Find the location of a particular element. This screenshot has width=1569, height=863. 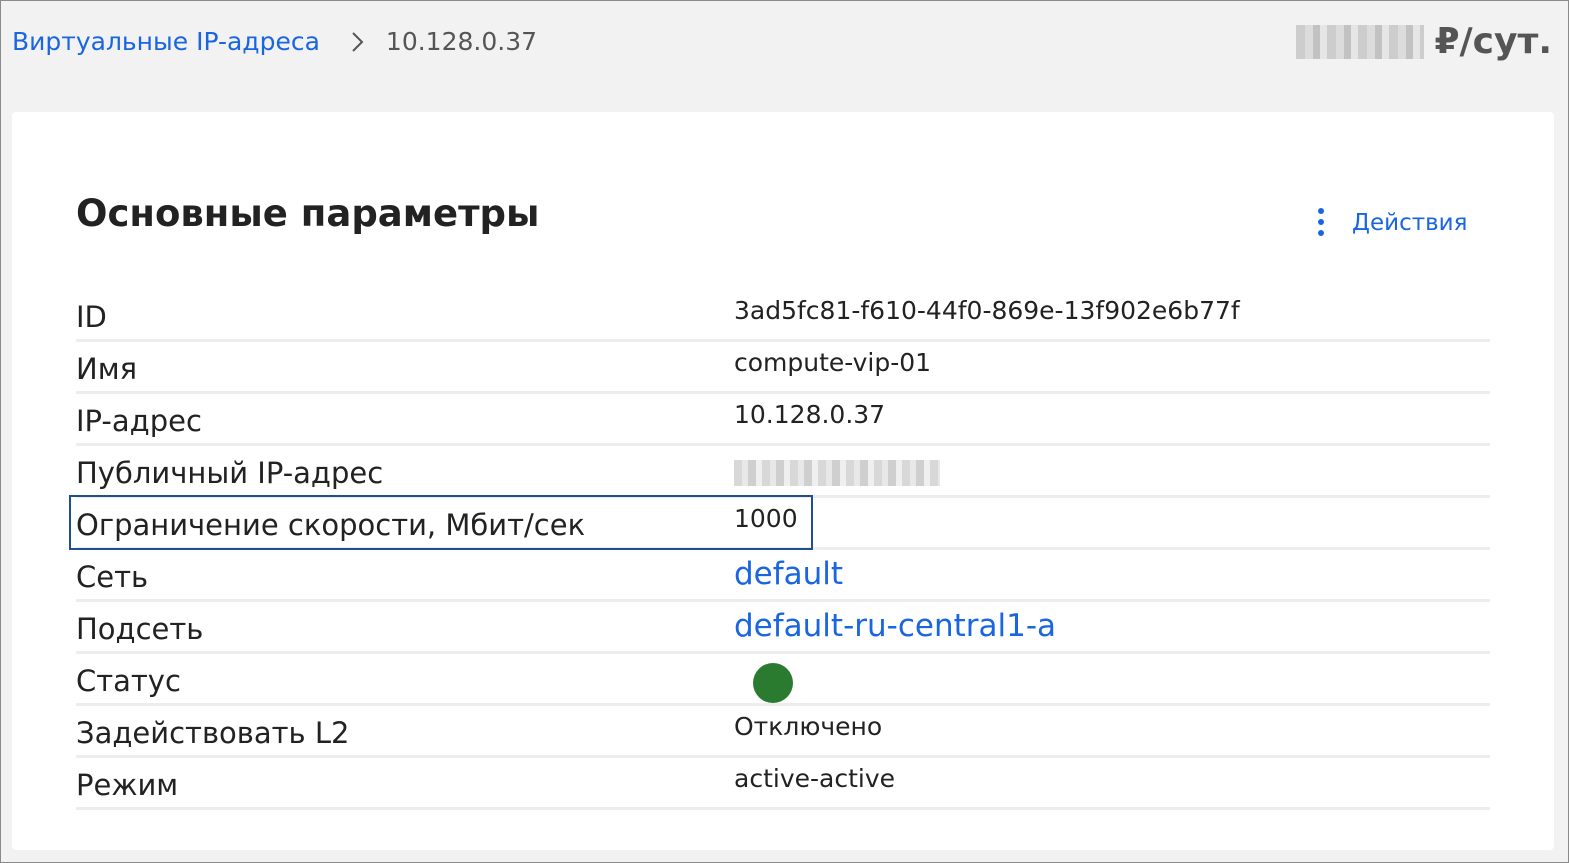

section-title: Основные параметры is located at coordinates (308, 213).